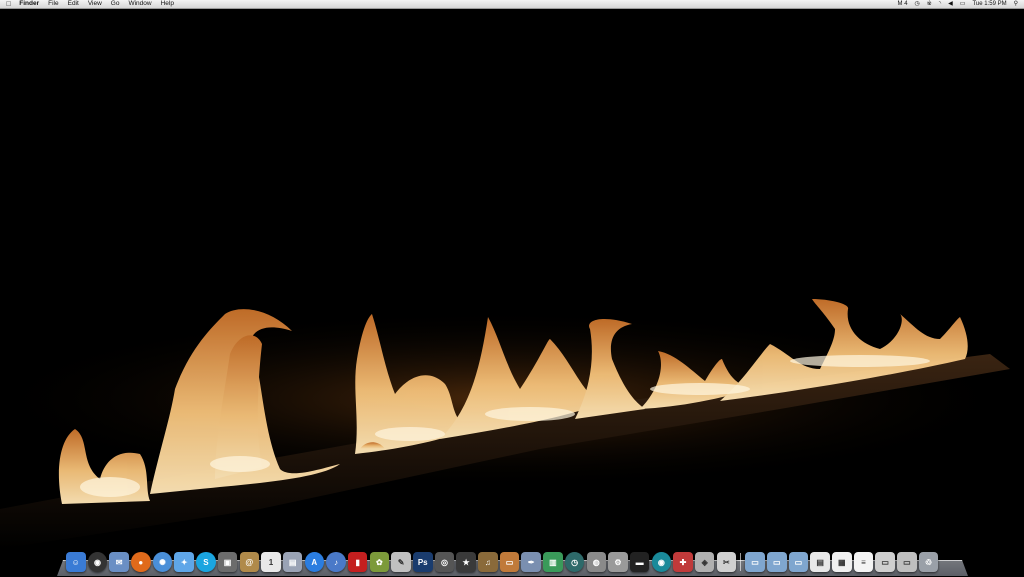 Image resolution: width=1024 pixels, height=577 pixels. Describe the element at coordinates (95, 4) in the screenshot. I see `menu-view: View` at that location.